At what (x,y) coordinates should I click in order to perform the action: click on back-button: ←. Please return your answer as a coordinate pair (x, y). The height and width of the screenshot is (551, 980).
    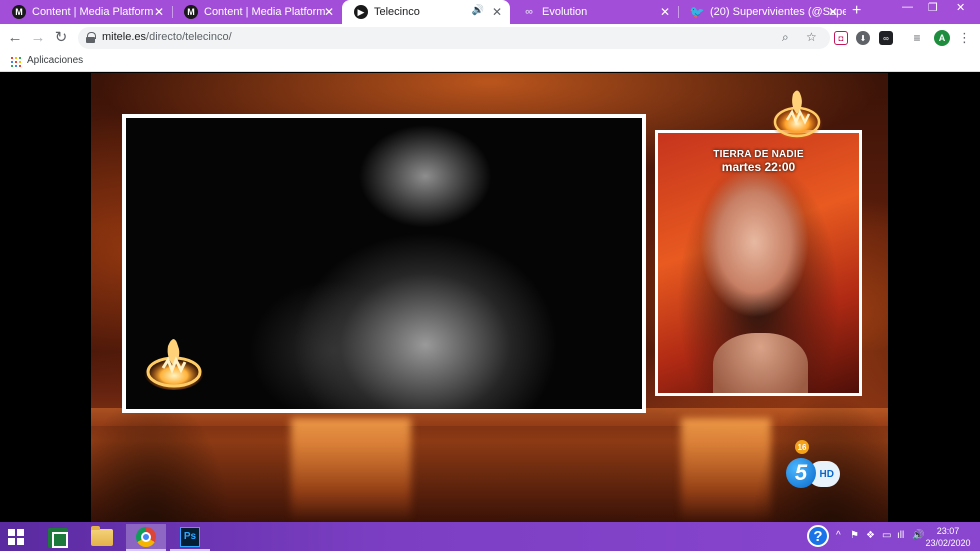
    Looking at the image, I should click on (15, 38).